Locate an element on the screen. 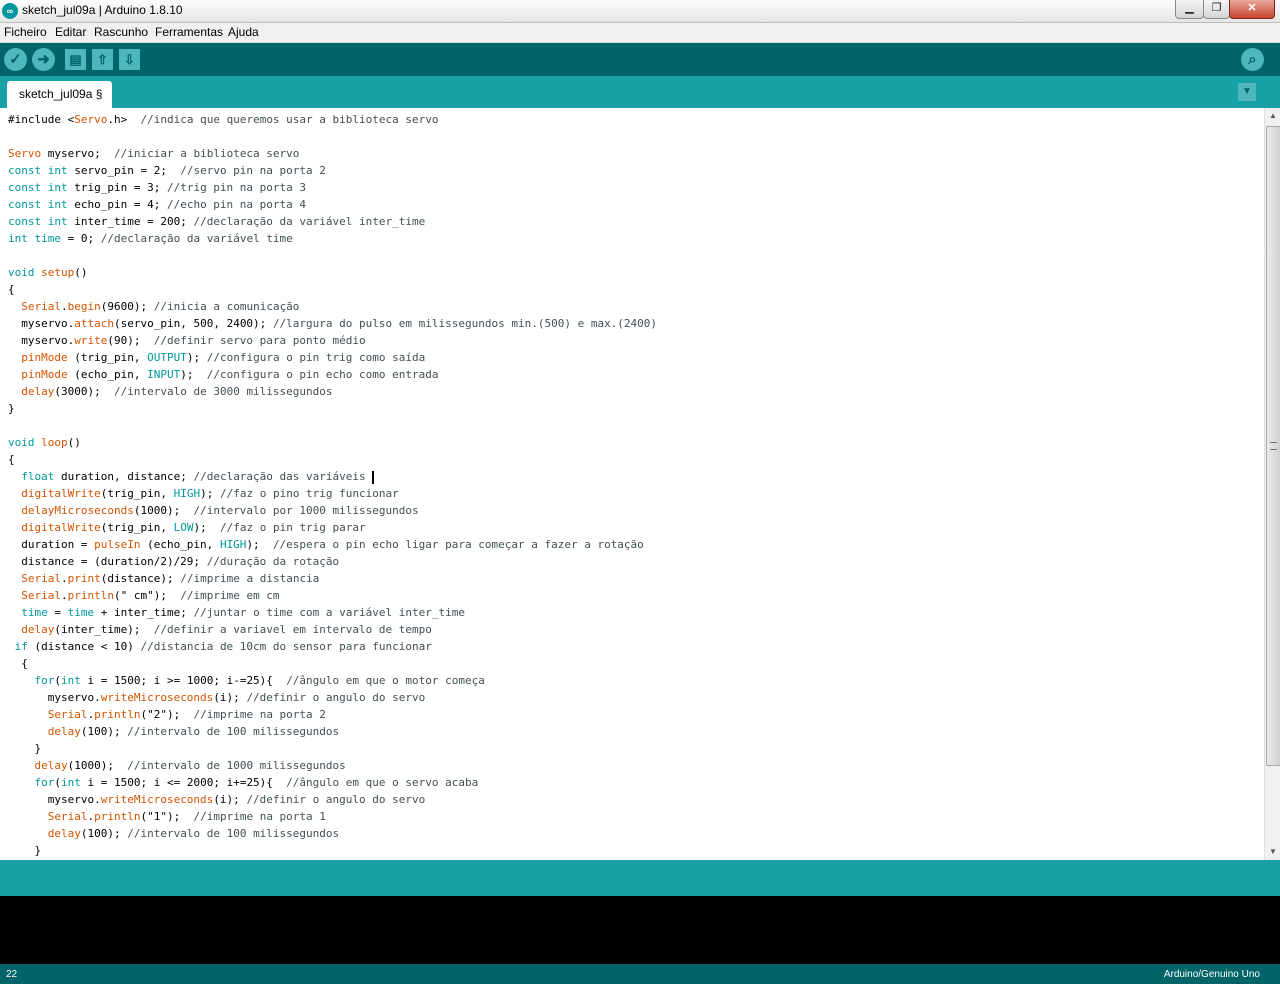 The width and height of the screenshot is (1280, 984). code-token: //definir servo para ponto médio is located at coordinates (259, 340).